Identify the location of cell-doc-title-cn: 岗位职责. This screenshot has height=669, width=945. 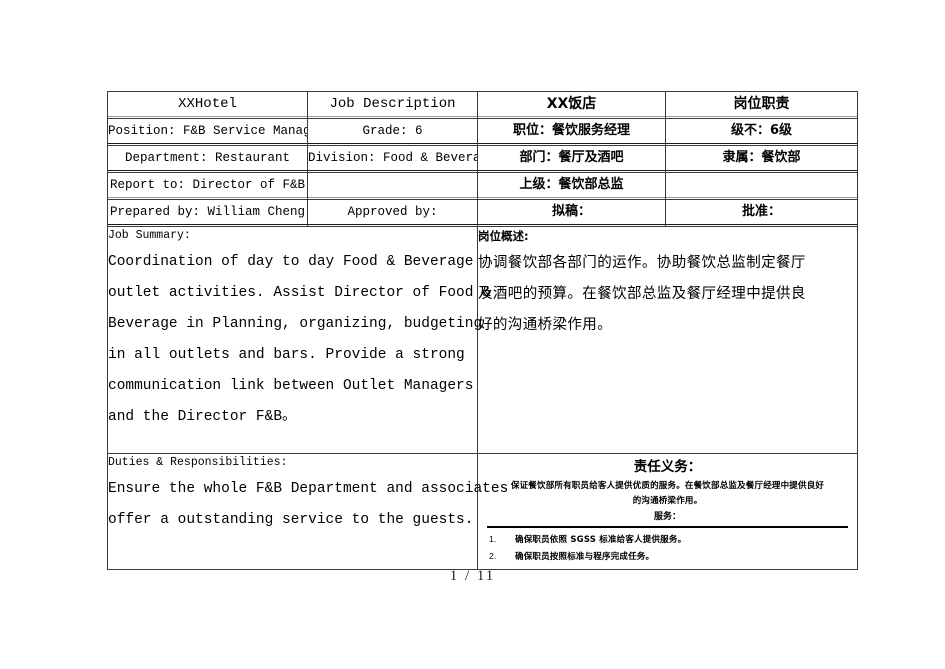
(761, 105).